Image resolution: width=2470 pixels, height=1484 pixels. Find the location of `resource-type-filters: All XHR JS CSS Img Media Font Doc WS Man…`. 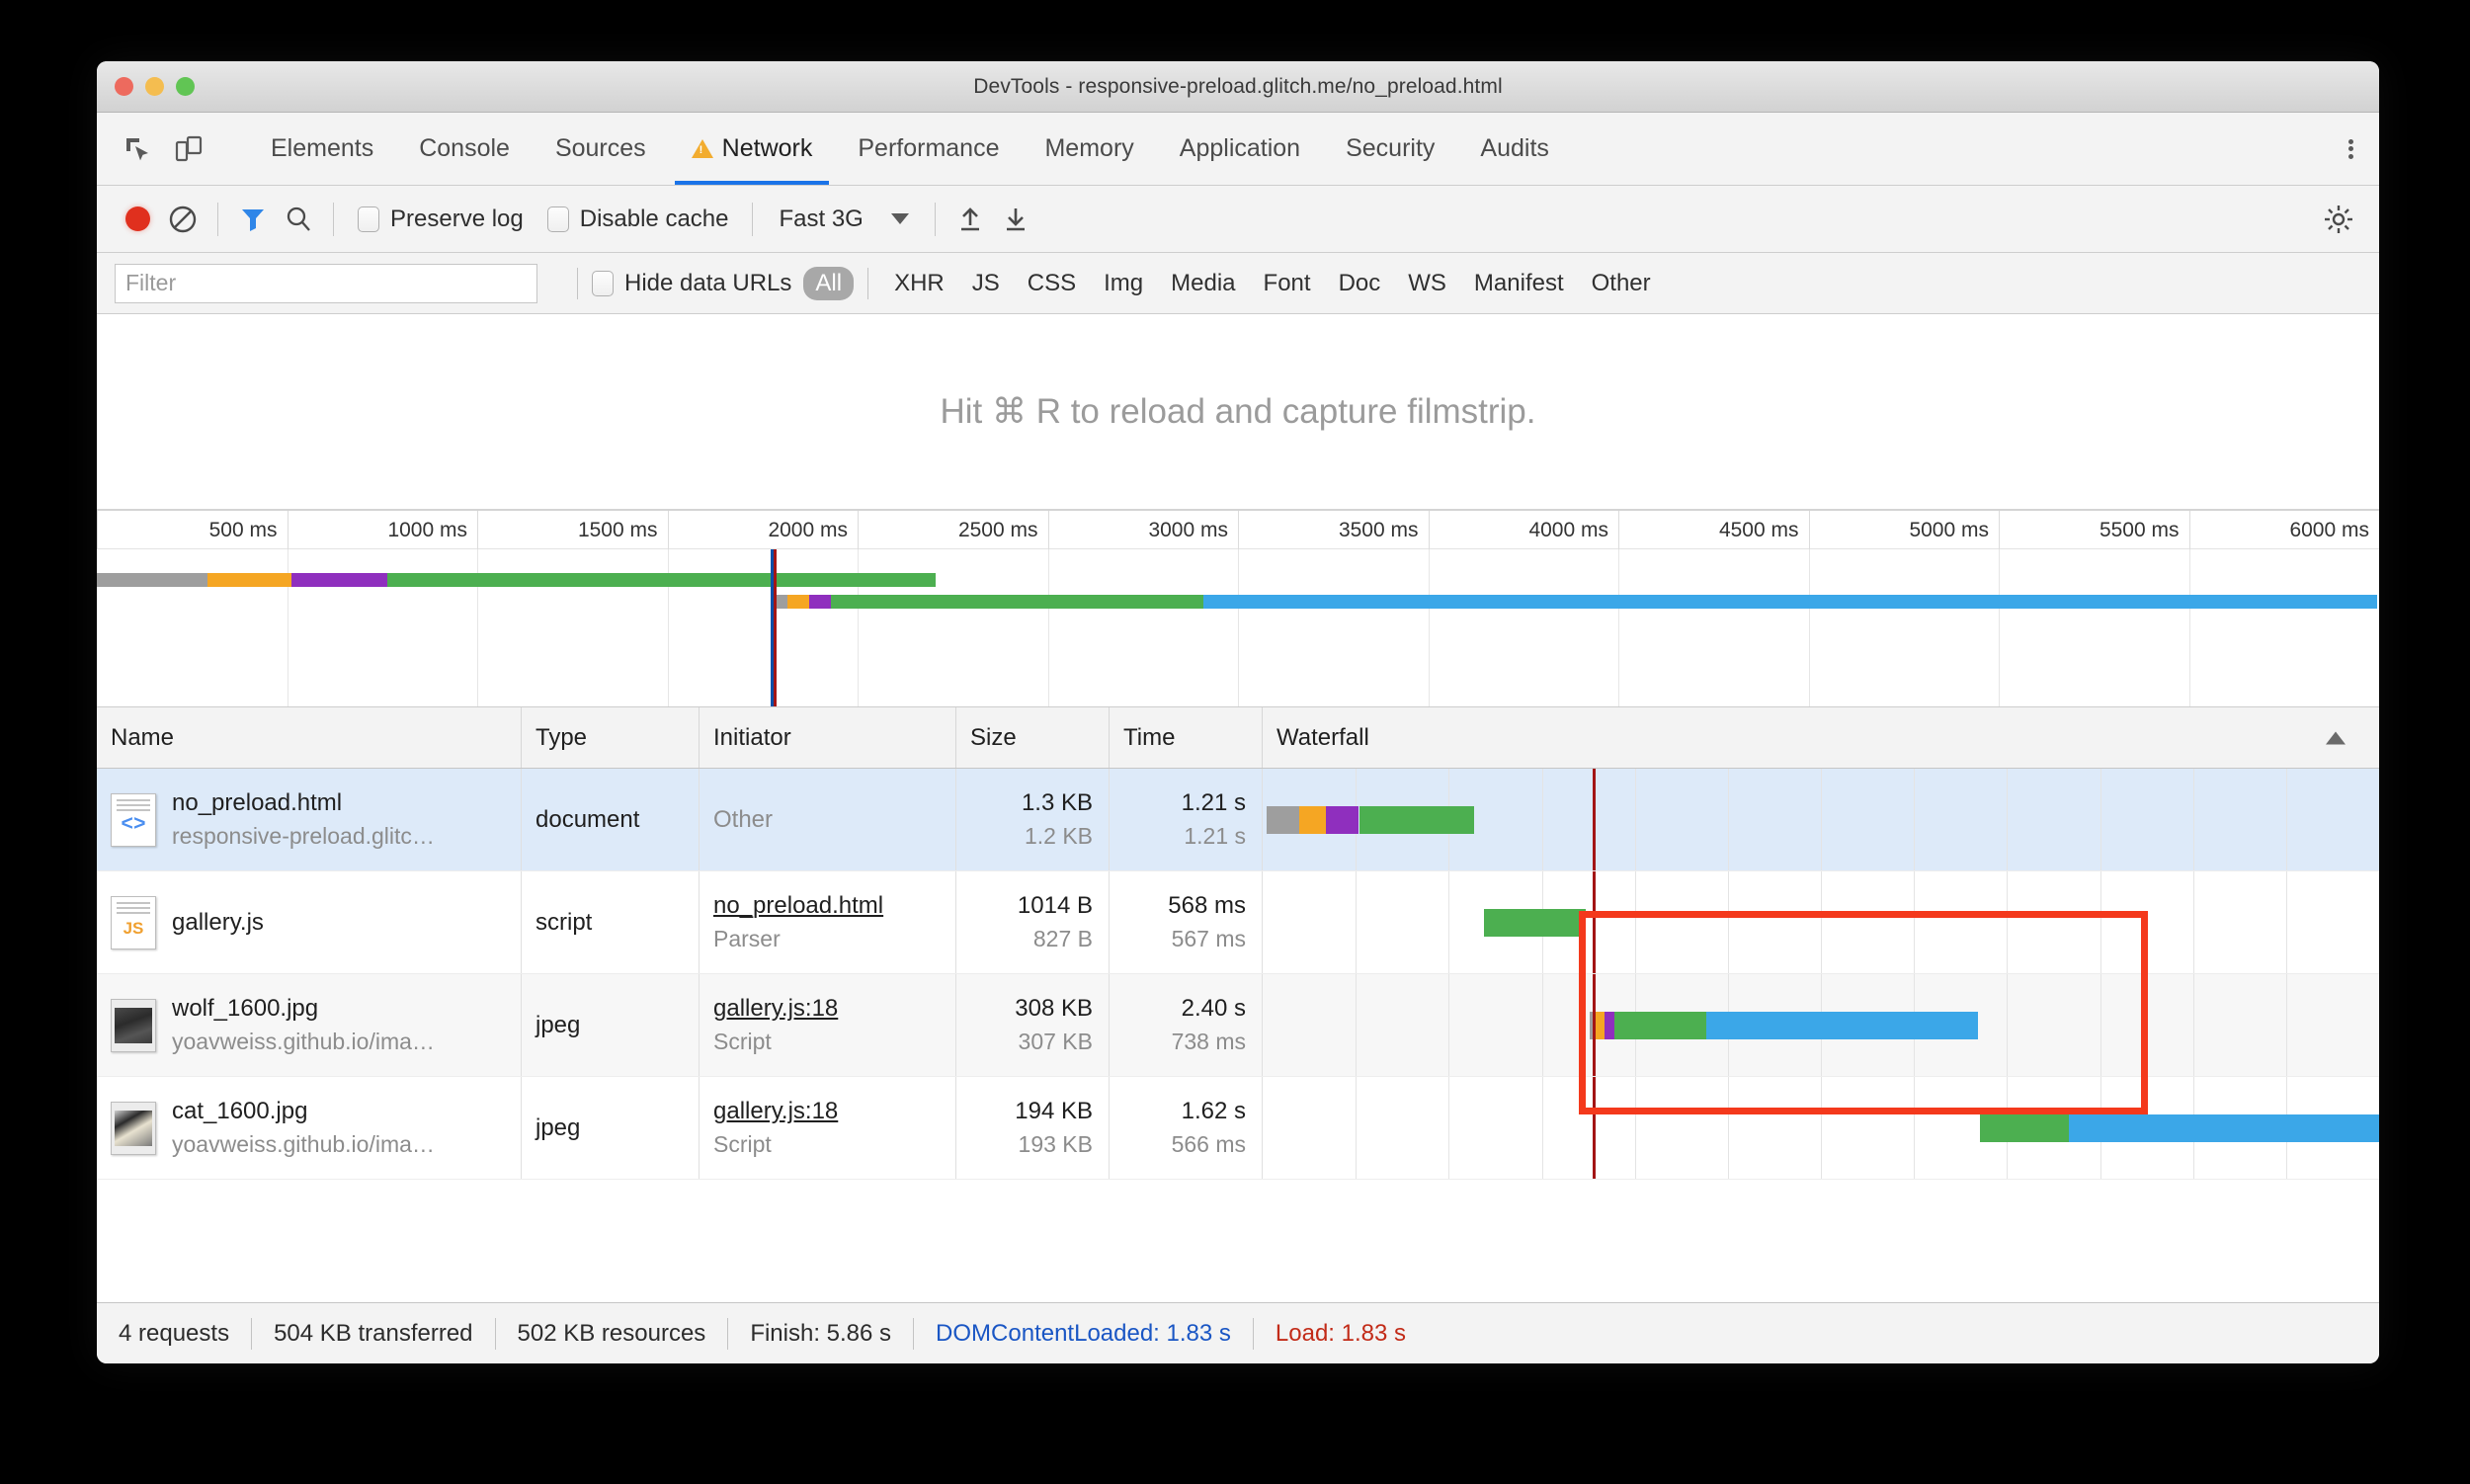

resource-type-filters: All XHR JS CSS Img Media Font Doc WS Man… is located at coordinates (1233, 283).